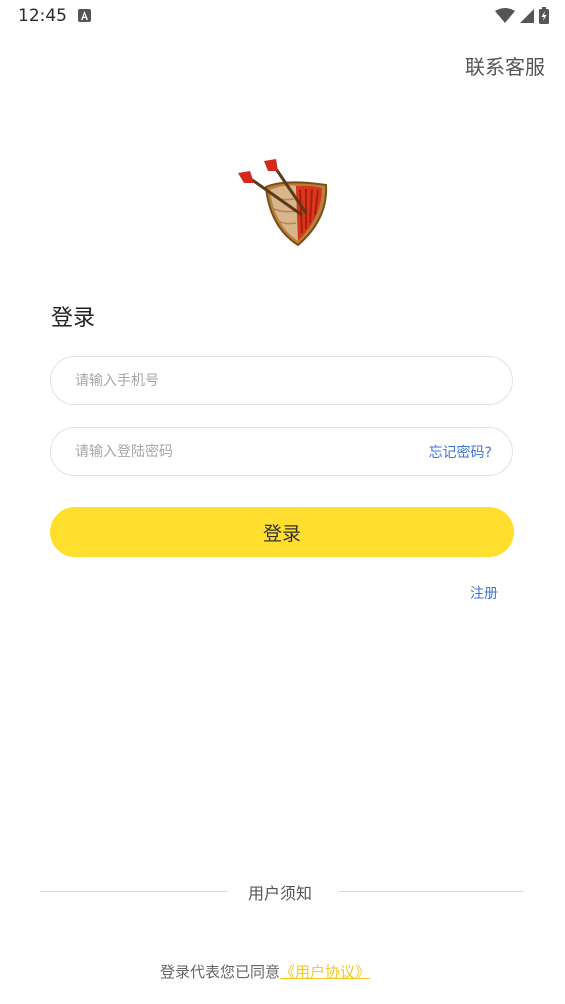 The width and height of the screenshot is (565, 1004). What do you see at coordinates (484, 593) in the screenshot?
I see `register-link: 注册` at bounding box center [484, 593].